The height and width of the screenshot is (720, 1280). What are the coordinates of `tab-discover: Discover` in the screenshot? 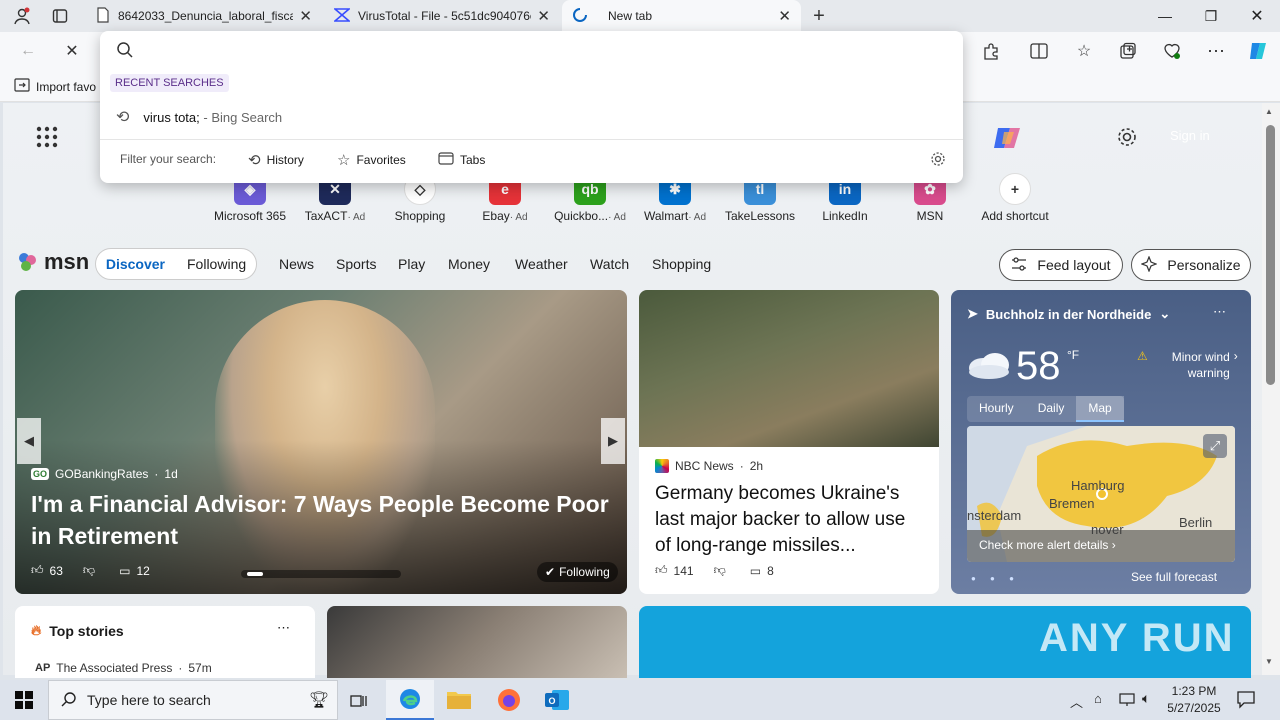 It's located at (135, 264).